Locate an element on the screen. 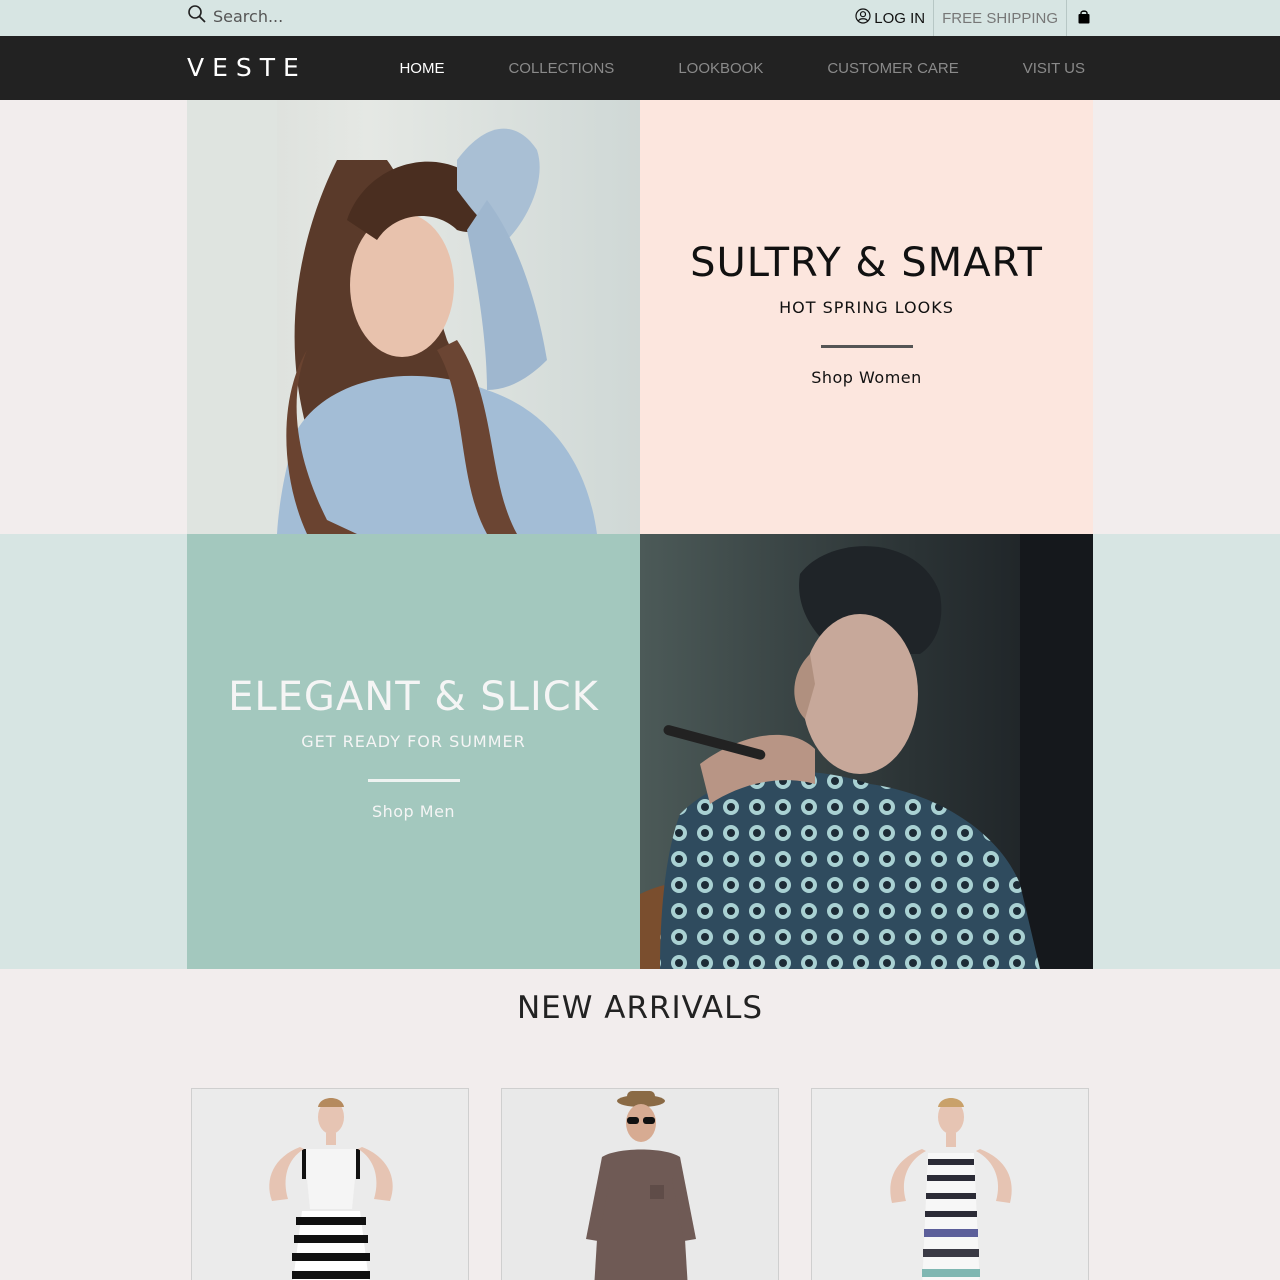 The image size is (1280, 1280). login-button: LOG IN is located at coordinates (894, 18).